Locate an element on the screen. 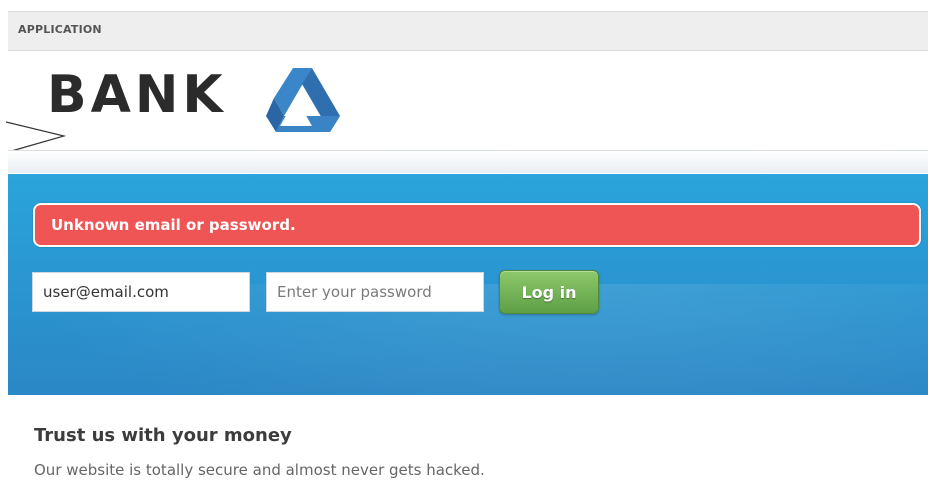 This screenshot has width=928, height=481. brand-name: BANK is located at coordinates (137, 95).